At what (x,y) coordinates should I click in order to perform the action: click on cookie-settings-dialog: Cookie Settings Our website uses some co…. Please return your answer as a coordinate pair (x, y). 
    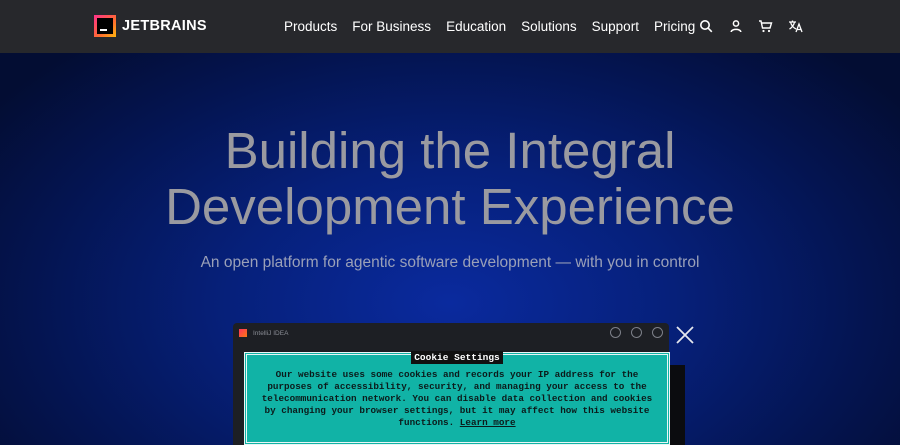
    Looking at the image, I should click on (457, 398).